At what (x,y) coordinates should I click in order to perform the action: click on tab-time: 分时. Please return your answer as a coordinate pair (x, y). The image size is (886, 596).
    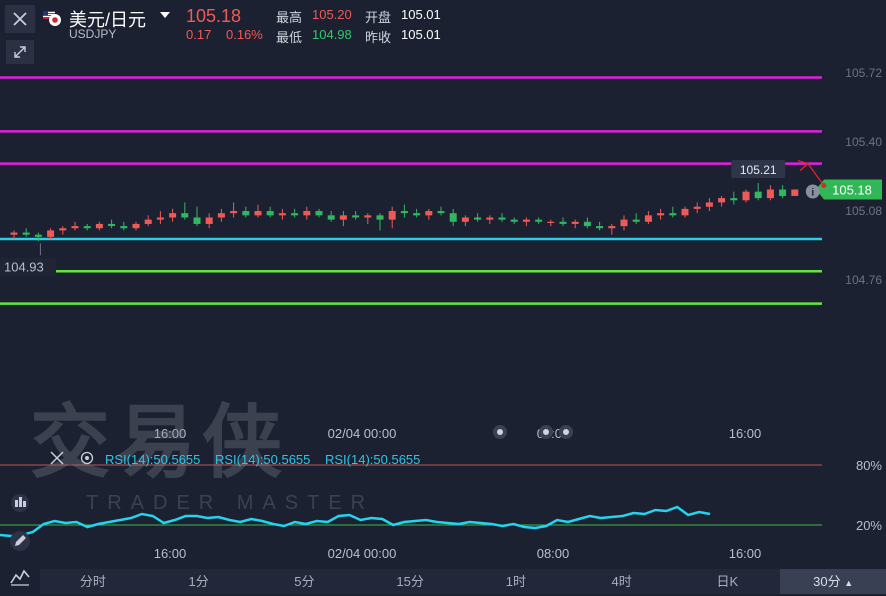
    Looking at the image, I should click on (93, 581).